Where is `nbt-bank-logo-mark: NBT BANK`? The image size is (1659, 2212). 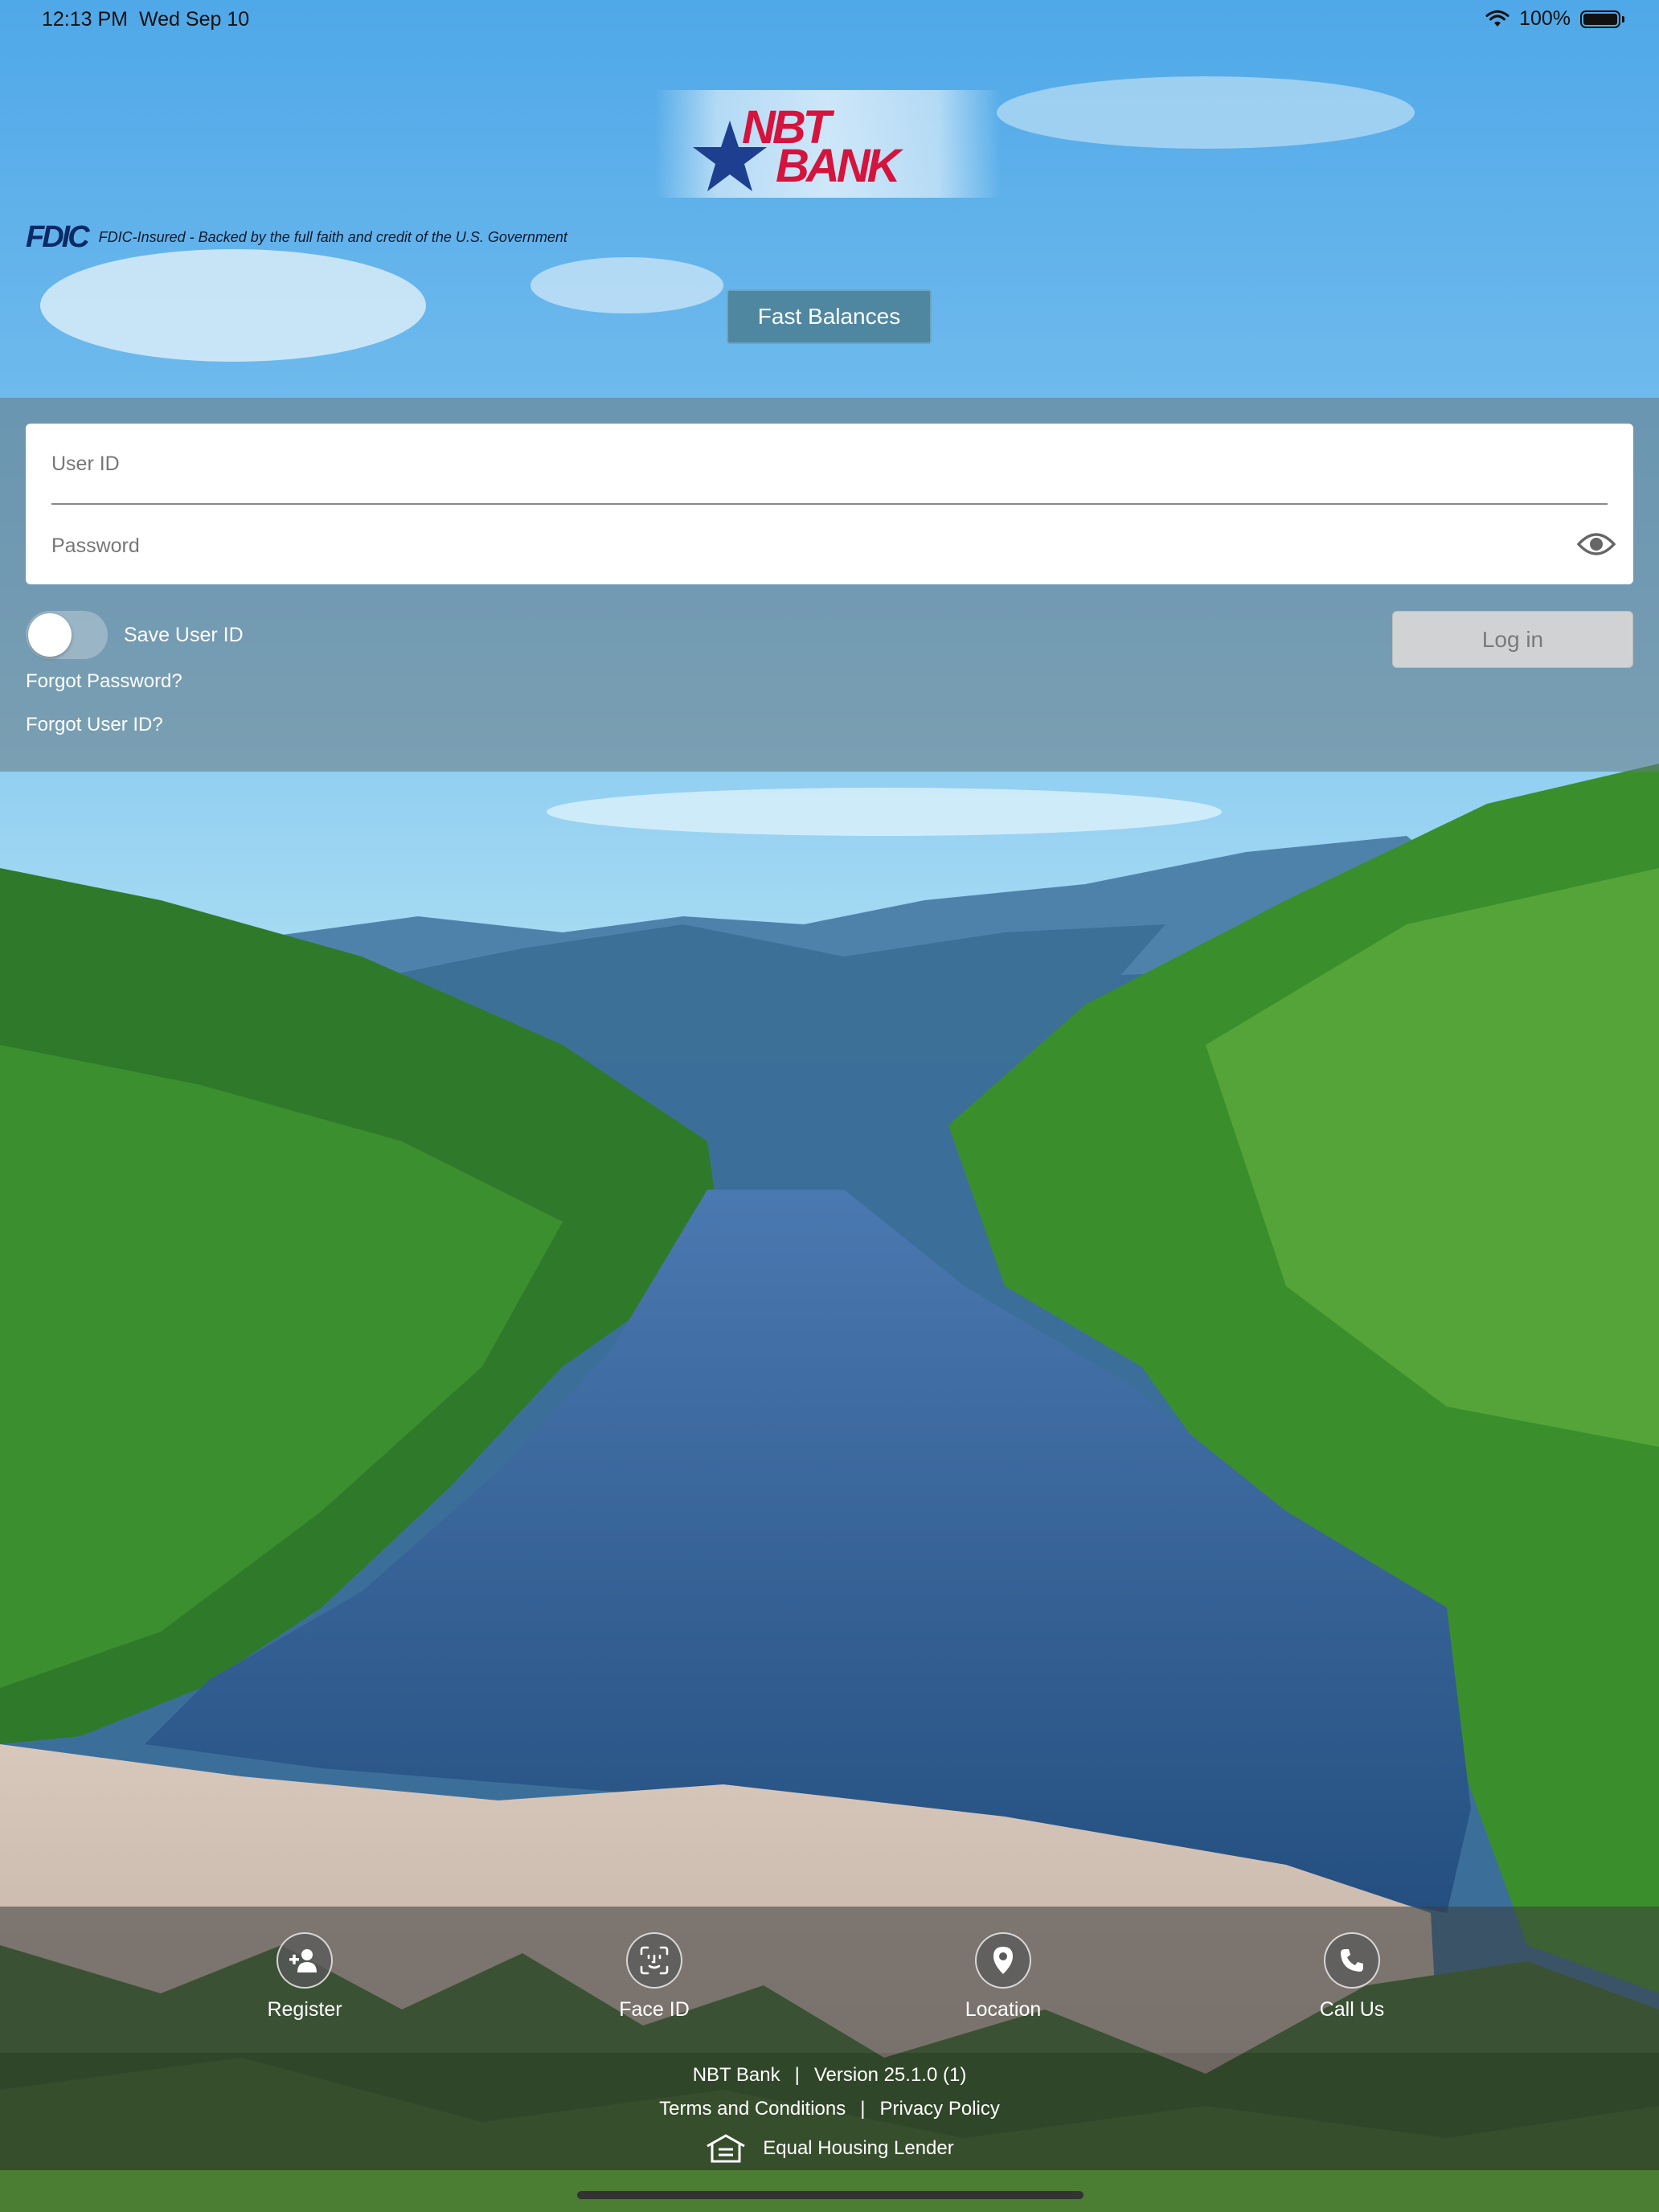
nbt-bank-logo-mark: NBT BANK is located at coordinates (800, 146).